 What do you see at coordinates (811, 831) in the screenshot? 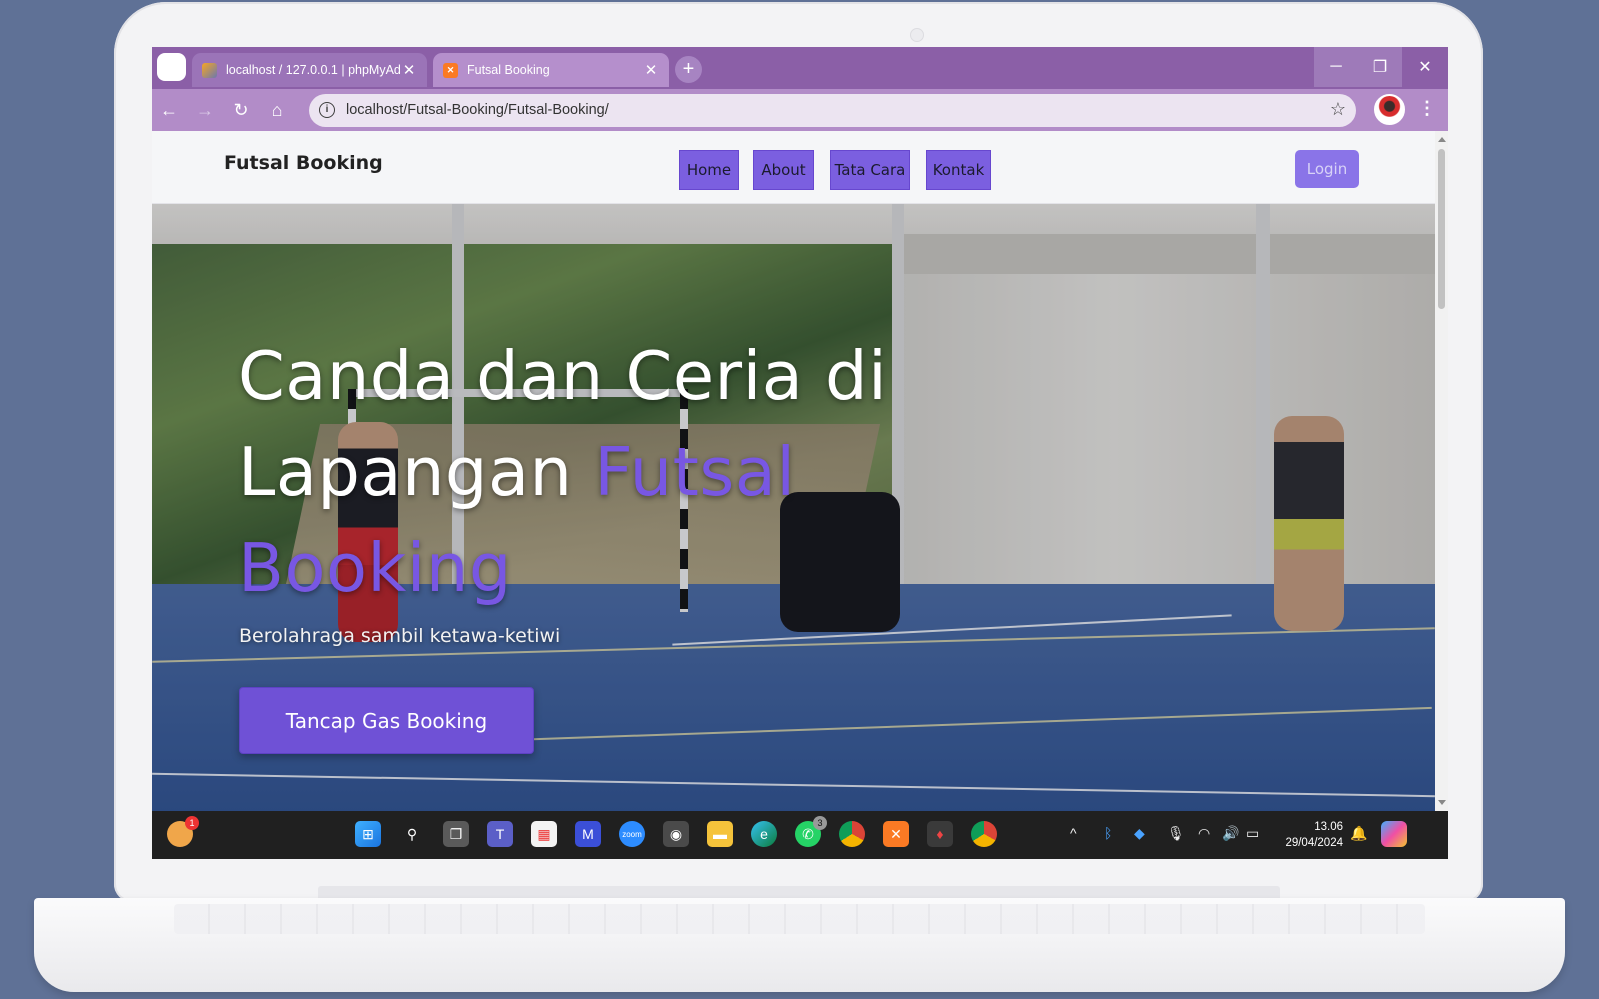
I see `whatsapp-icon: ✆ 3` at bounding box center [811, 831].